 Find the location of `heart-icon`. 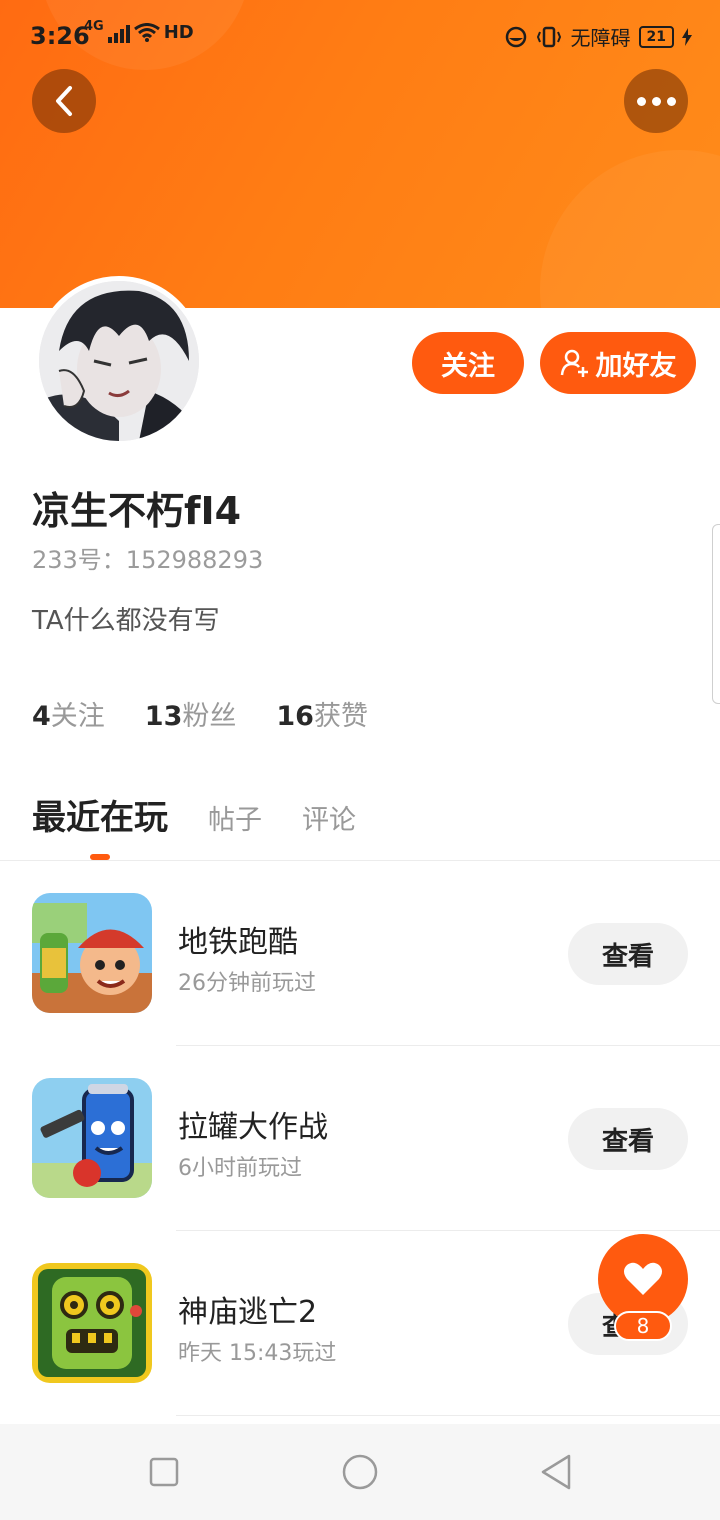

heart-icon is located at coordinates (643, 1278).